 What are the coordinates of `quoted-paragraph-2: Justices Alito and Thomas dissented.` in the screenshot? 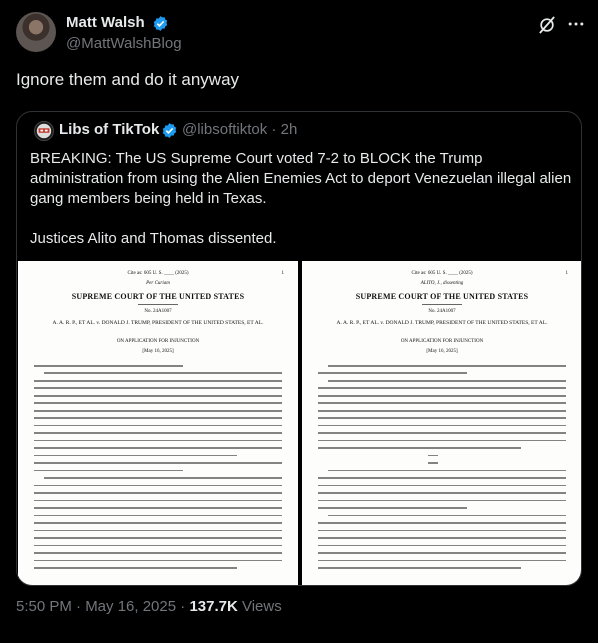 It's located at (153, 238).